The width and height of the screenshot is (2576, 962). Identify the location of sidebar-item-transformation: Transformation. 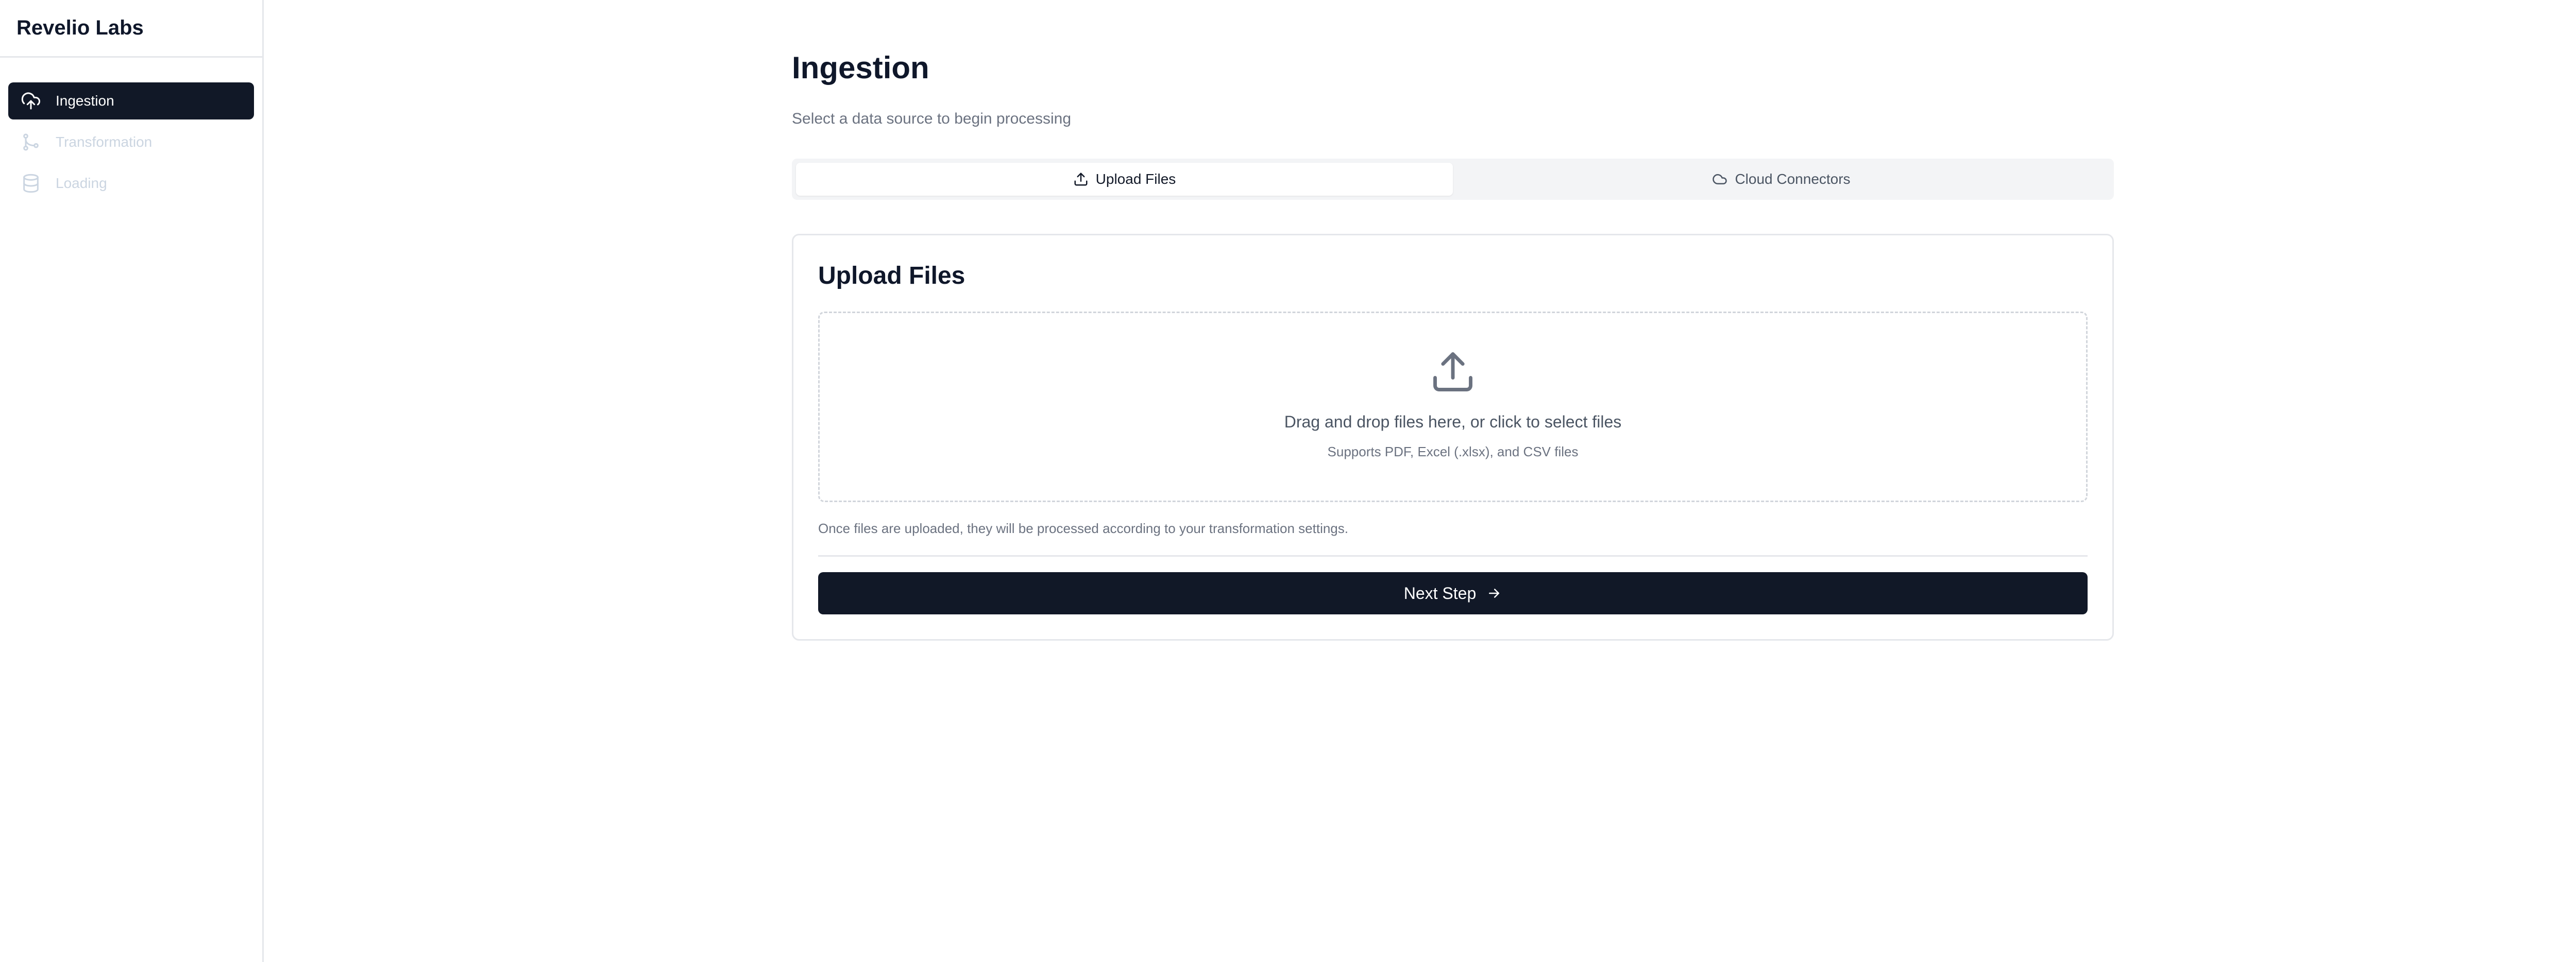
(131, 142).